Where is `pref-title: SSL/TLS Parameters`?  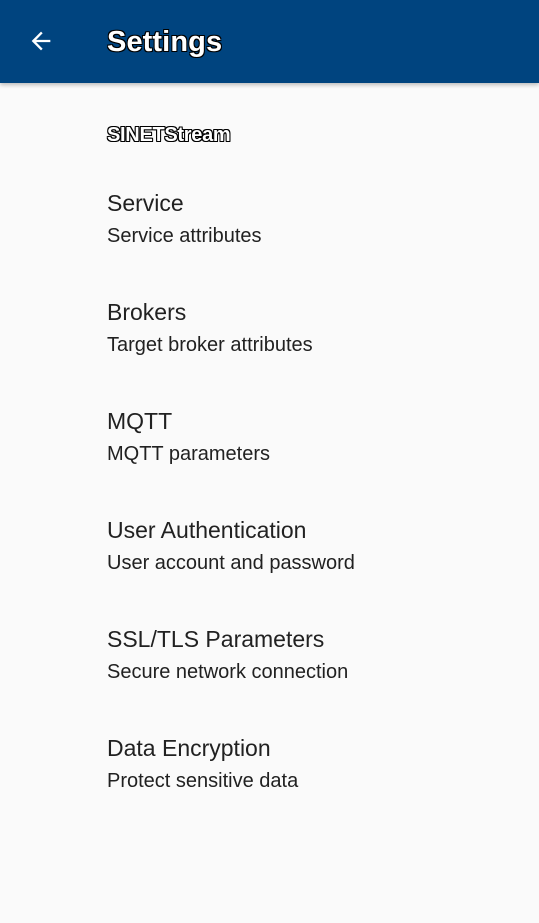 pref-title: SSL/TLS Parameters is located at coordinates (216, 639).